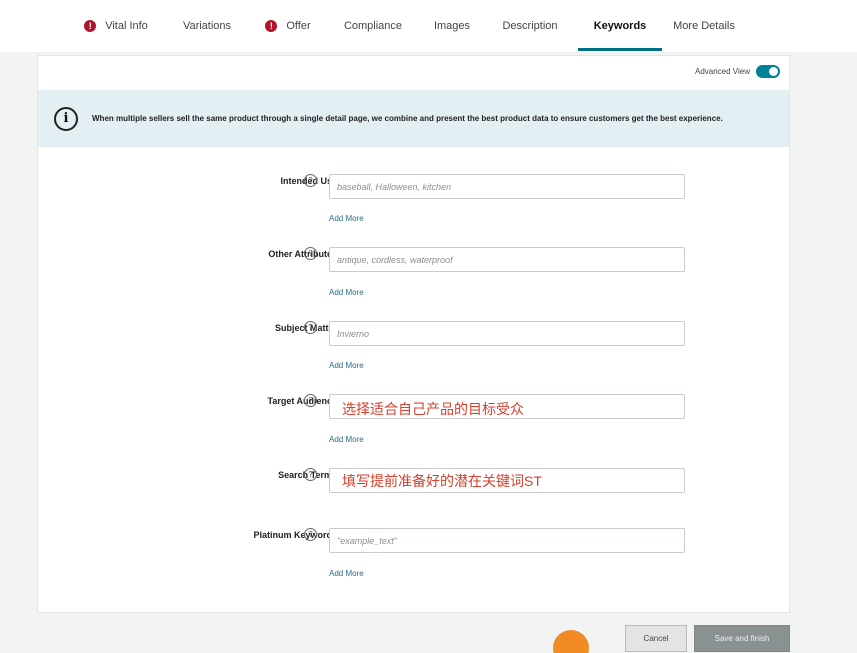  What do you see at coordinates (507, 333) in the screenshot?
I see `subject-matter-input` at bounding box center [507, 333].